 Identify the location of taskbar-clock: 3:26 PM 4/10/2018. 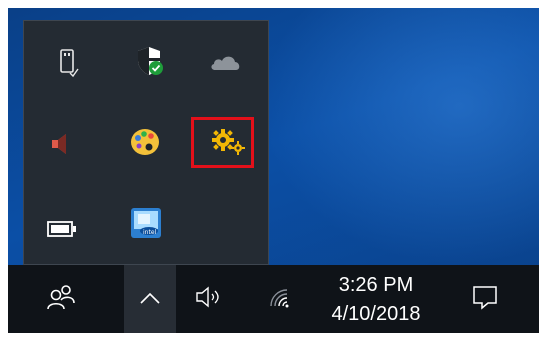
(376, 300).